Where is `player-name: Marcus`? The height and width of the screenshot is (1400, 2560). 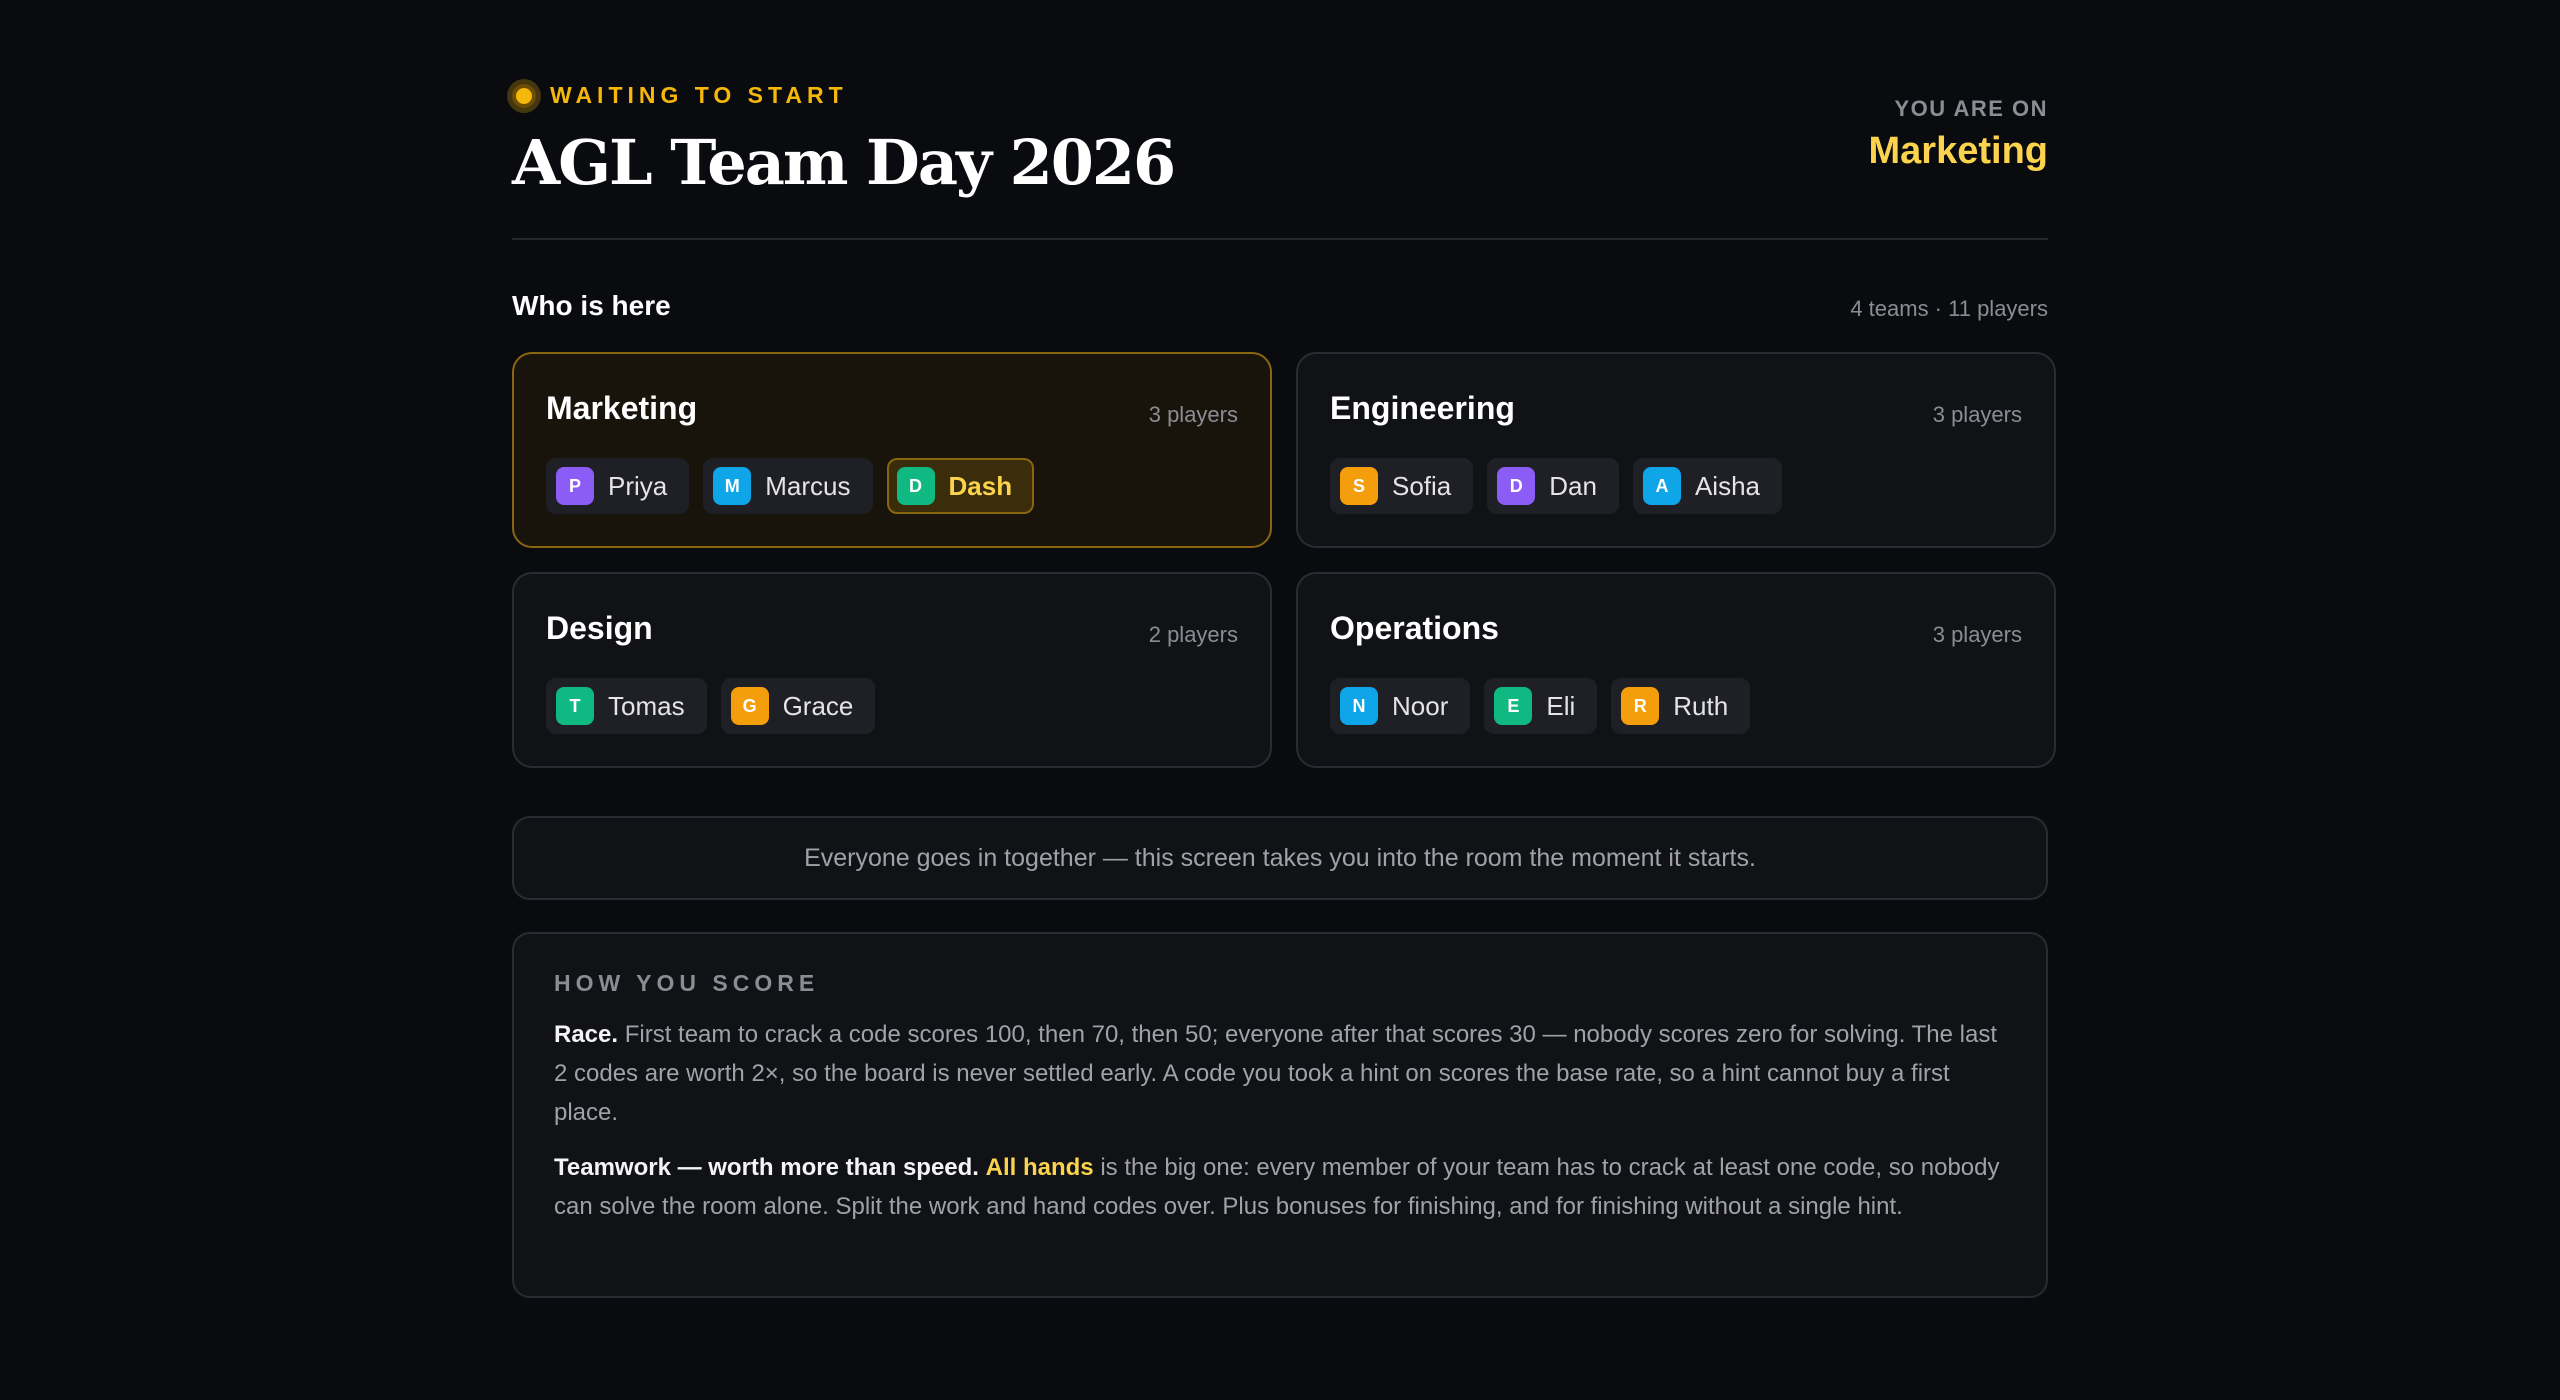 player-name: Marcus is located at coordinates (808, 485).